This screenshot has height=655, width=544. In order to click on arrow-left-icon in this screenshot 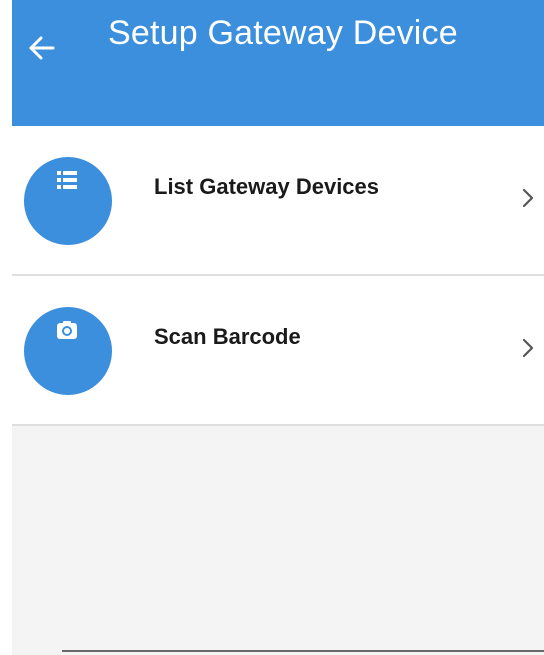, I will do `click(42, 48)`.